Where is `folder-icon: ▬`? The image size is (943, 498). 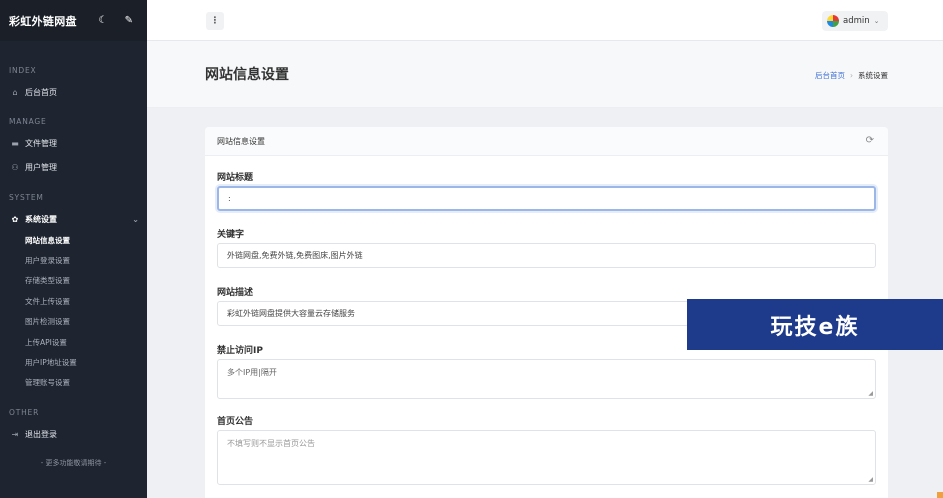 folder-icon: ▬ is located at coordinates (15, 143).